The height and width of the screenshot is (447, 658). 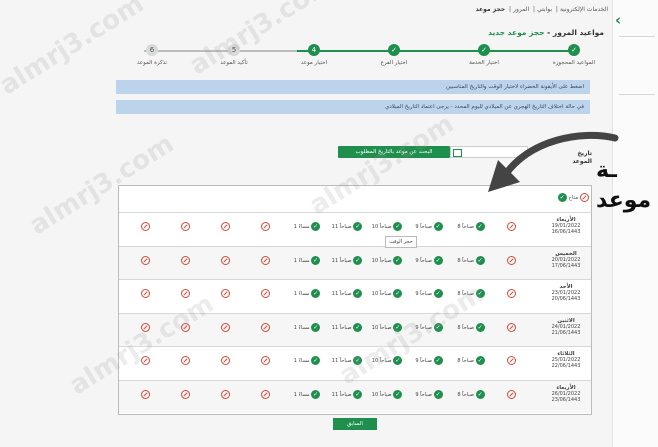 What do you see at coordinates (618, 20) in the screenshot?
I see `chevron-left-icon: ‹` at bounding box center [618, 20].